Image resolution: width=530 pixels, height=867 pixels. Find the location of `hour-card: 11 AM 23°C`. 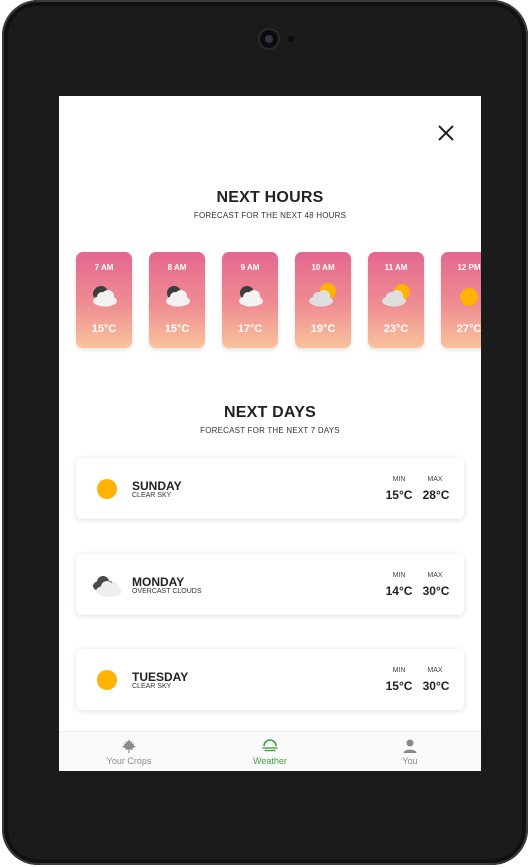

hour-card: 11 AM 23°C is located at coordinates (396, 300).